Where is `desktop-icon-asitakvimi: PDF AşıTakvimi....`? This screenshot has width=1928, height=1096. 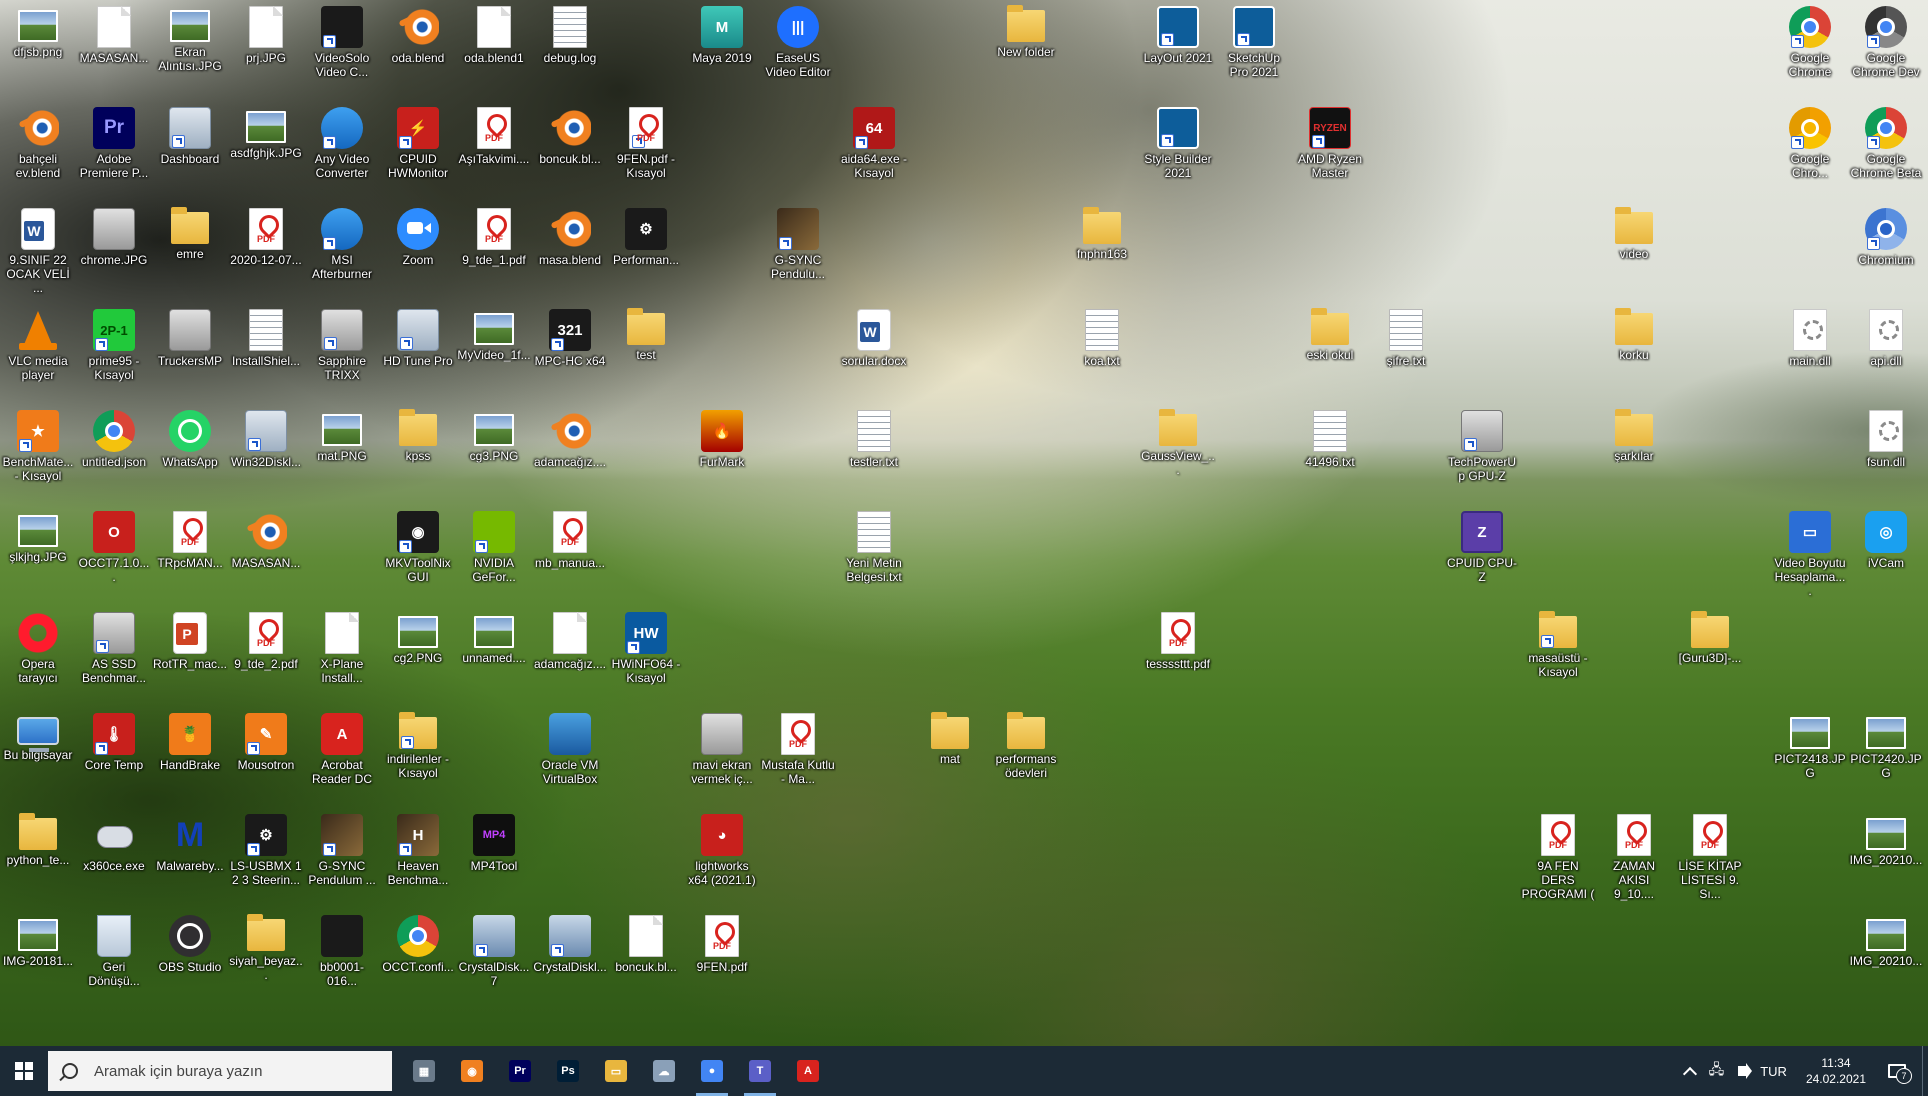
desktop-icon-asitakvimi: PDF AşıTakvimi.... is located at coordinates (494, 148).